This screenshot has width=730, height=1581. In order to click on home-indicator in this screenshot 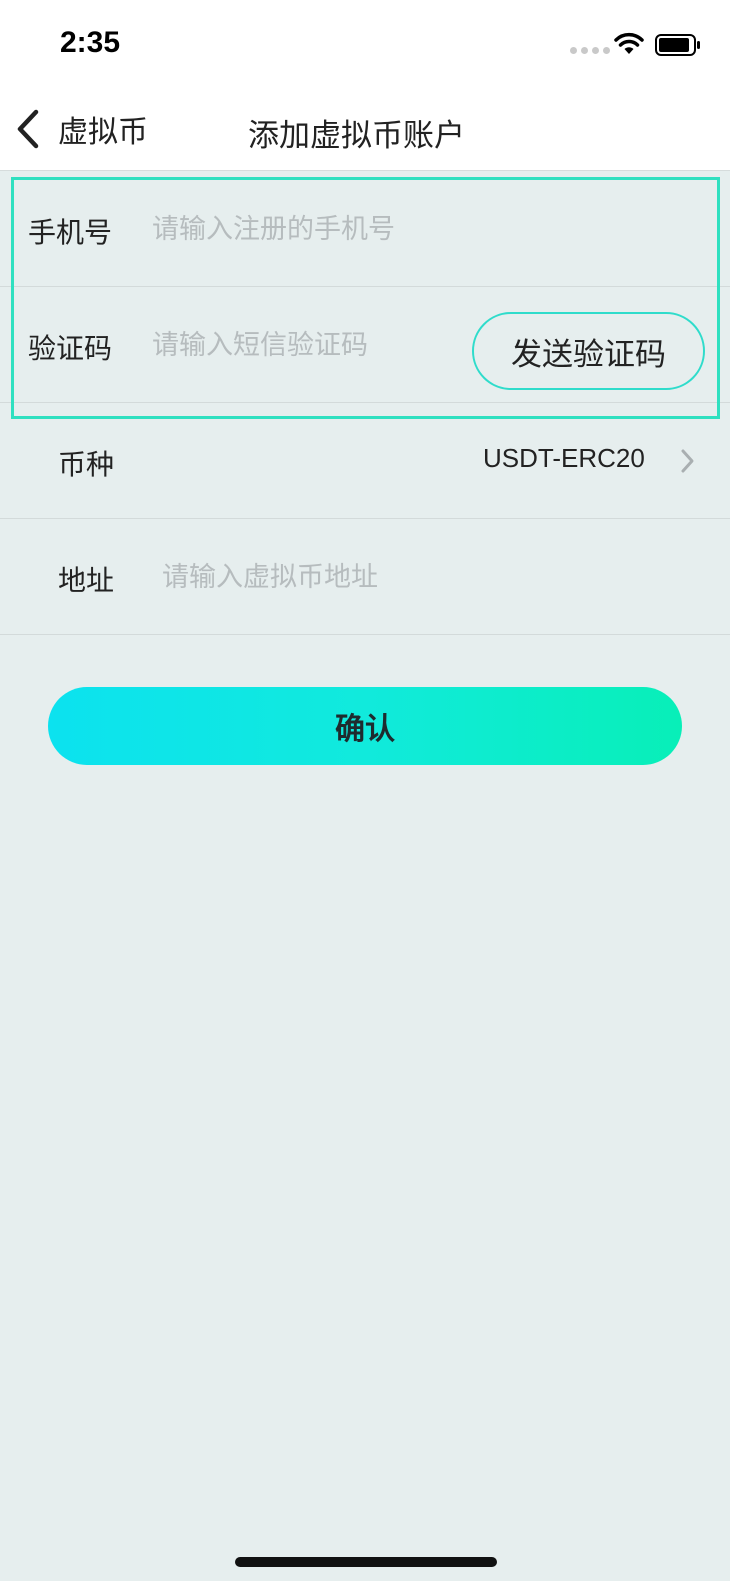, I will do `click(366, 1562)`.